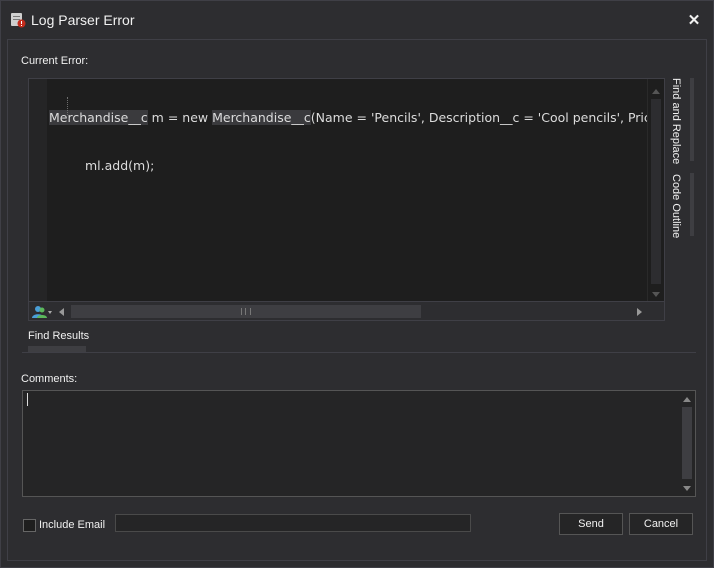 The image size is (714, 568). I want to click on close-icon: ✕, so click(694, 20).